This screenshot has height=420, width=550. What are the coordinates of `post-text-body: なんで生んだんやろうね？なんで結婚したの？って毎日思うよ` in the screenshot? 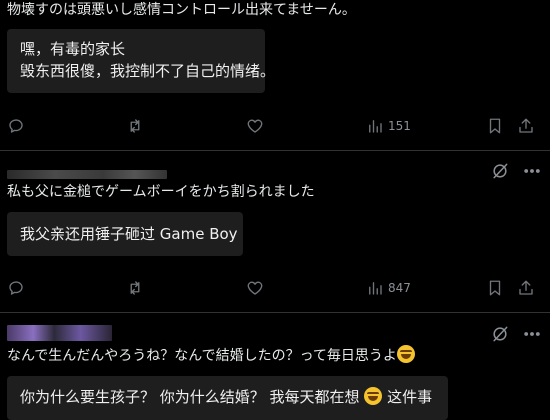 It's located at (202, 356).